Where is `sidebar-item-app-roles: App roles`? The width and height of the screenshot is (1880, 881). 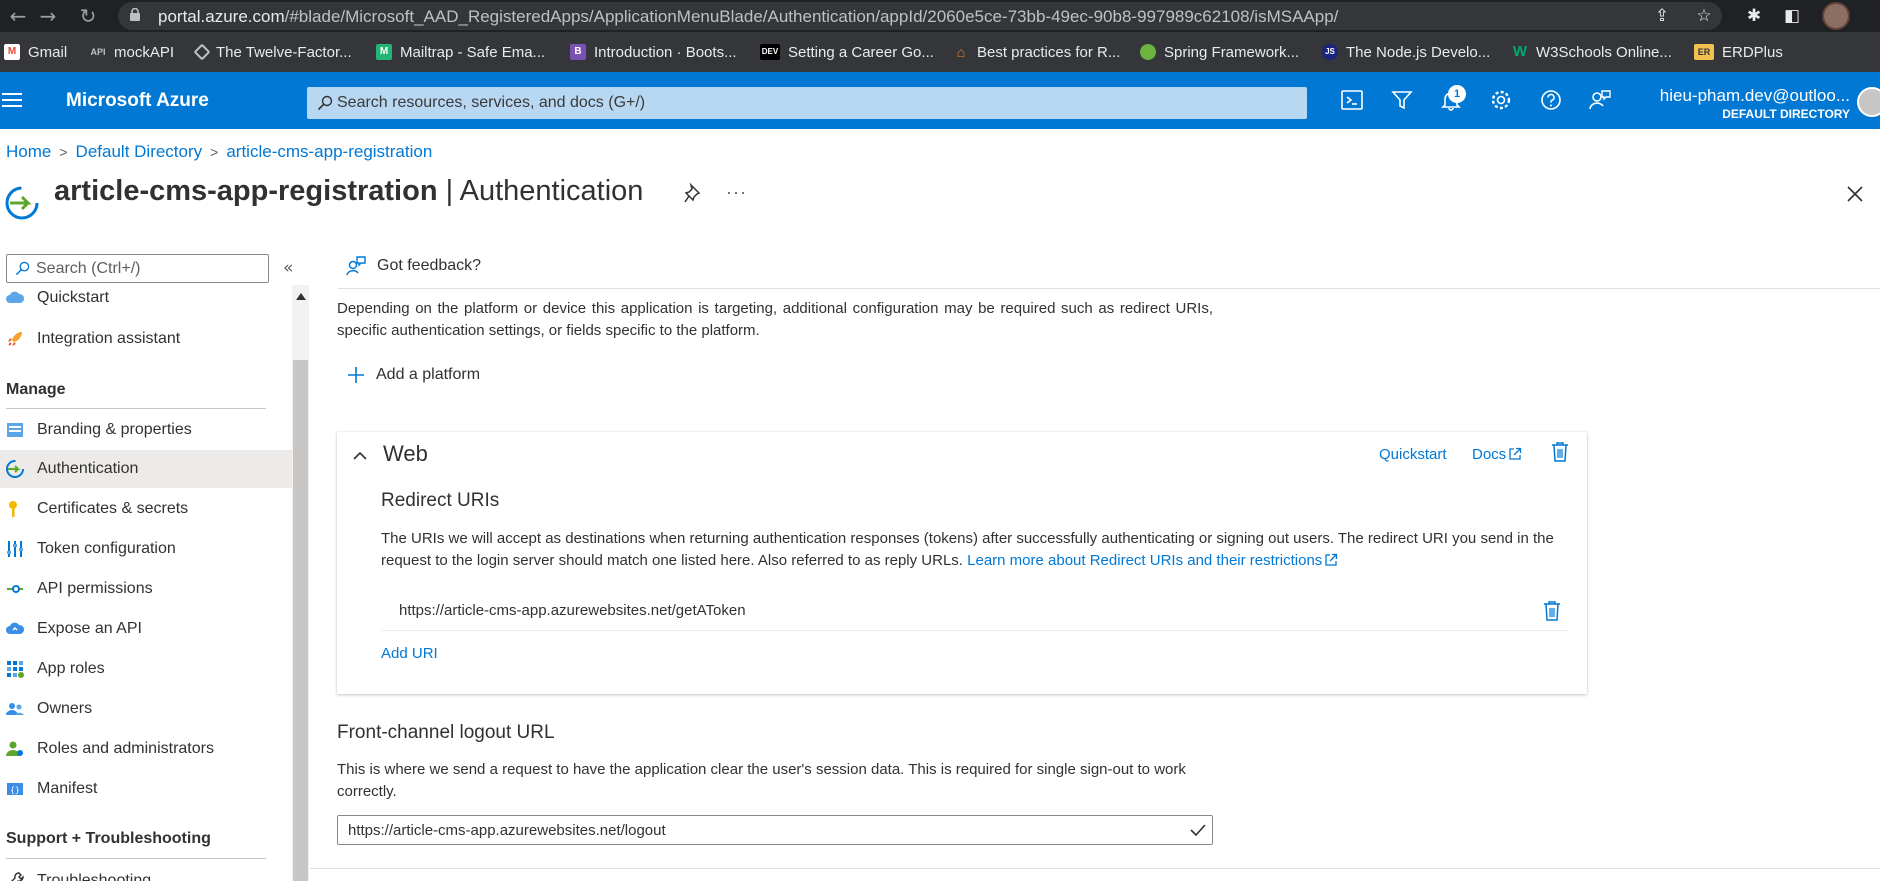
sidebar-item-app-roles: App roles is located at coordinates (146, 669).